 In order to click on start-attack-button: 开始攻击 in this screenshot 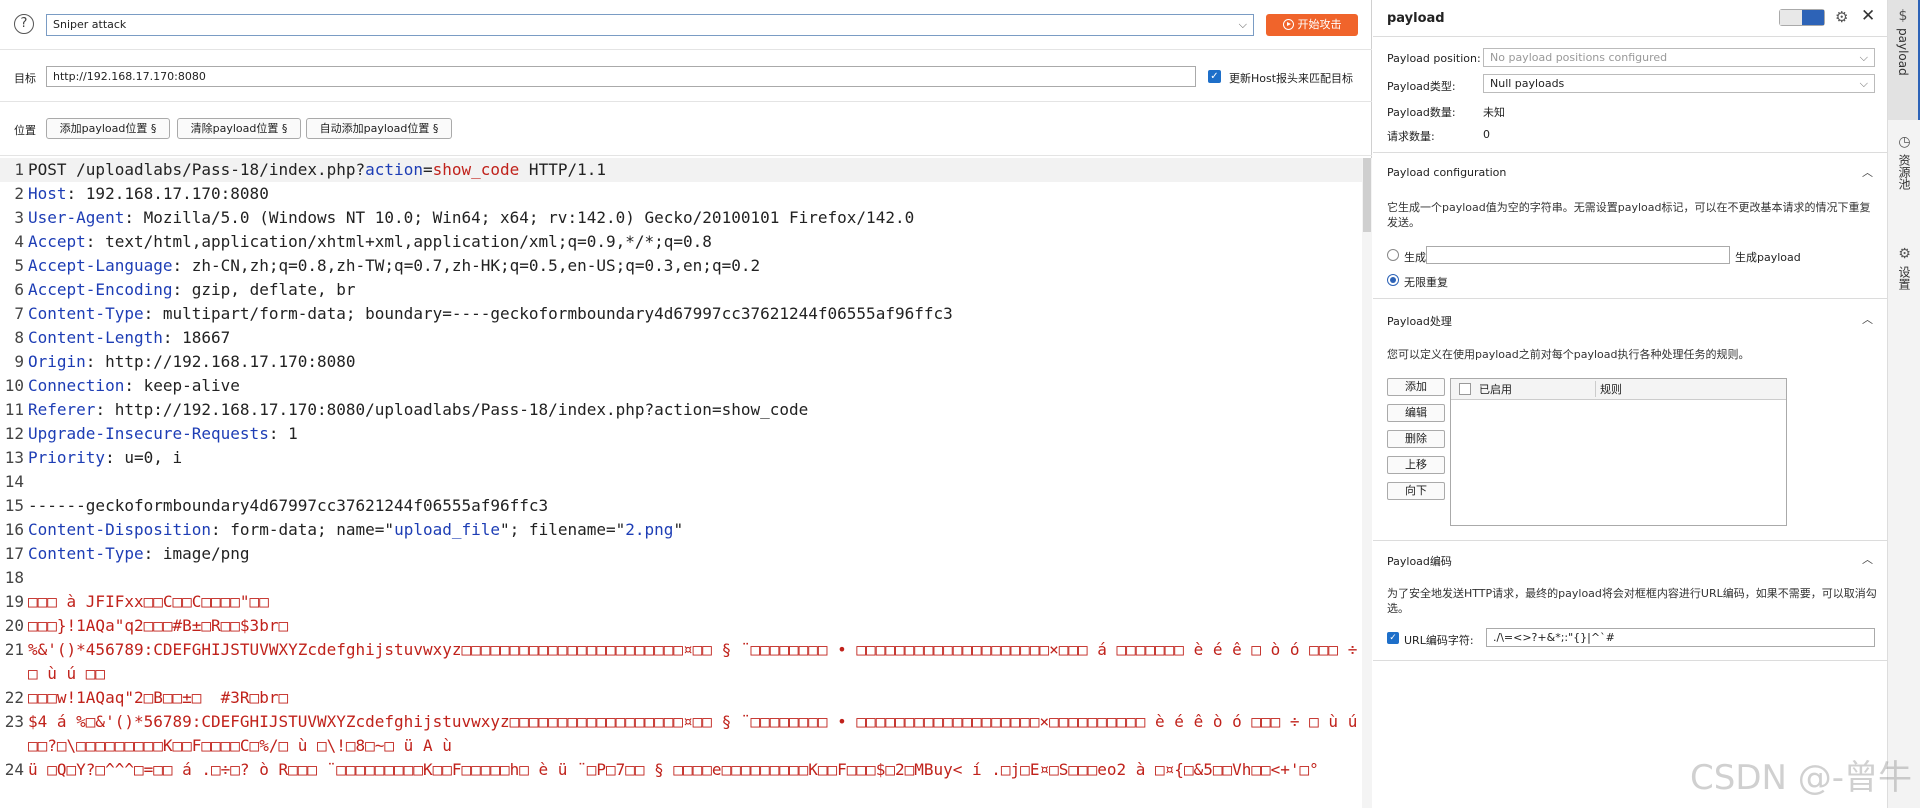, I will do `click(1312, 25)`.